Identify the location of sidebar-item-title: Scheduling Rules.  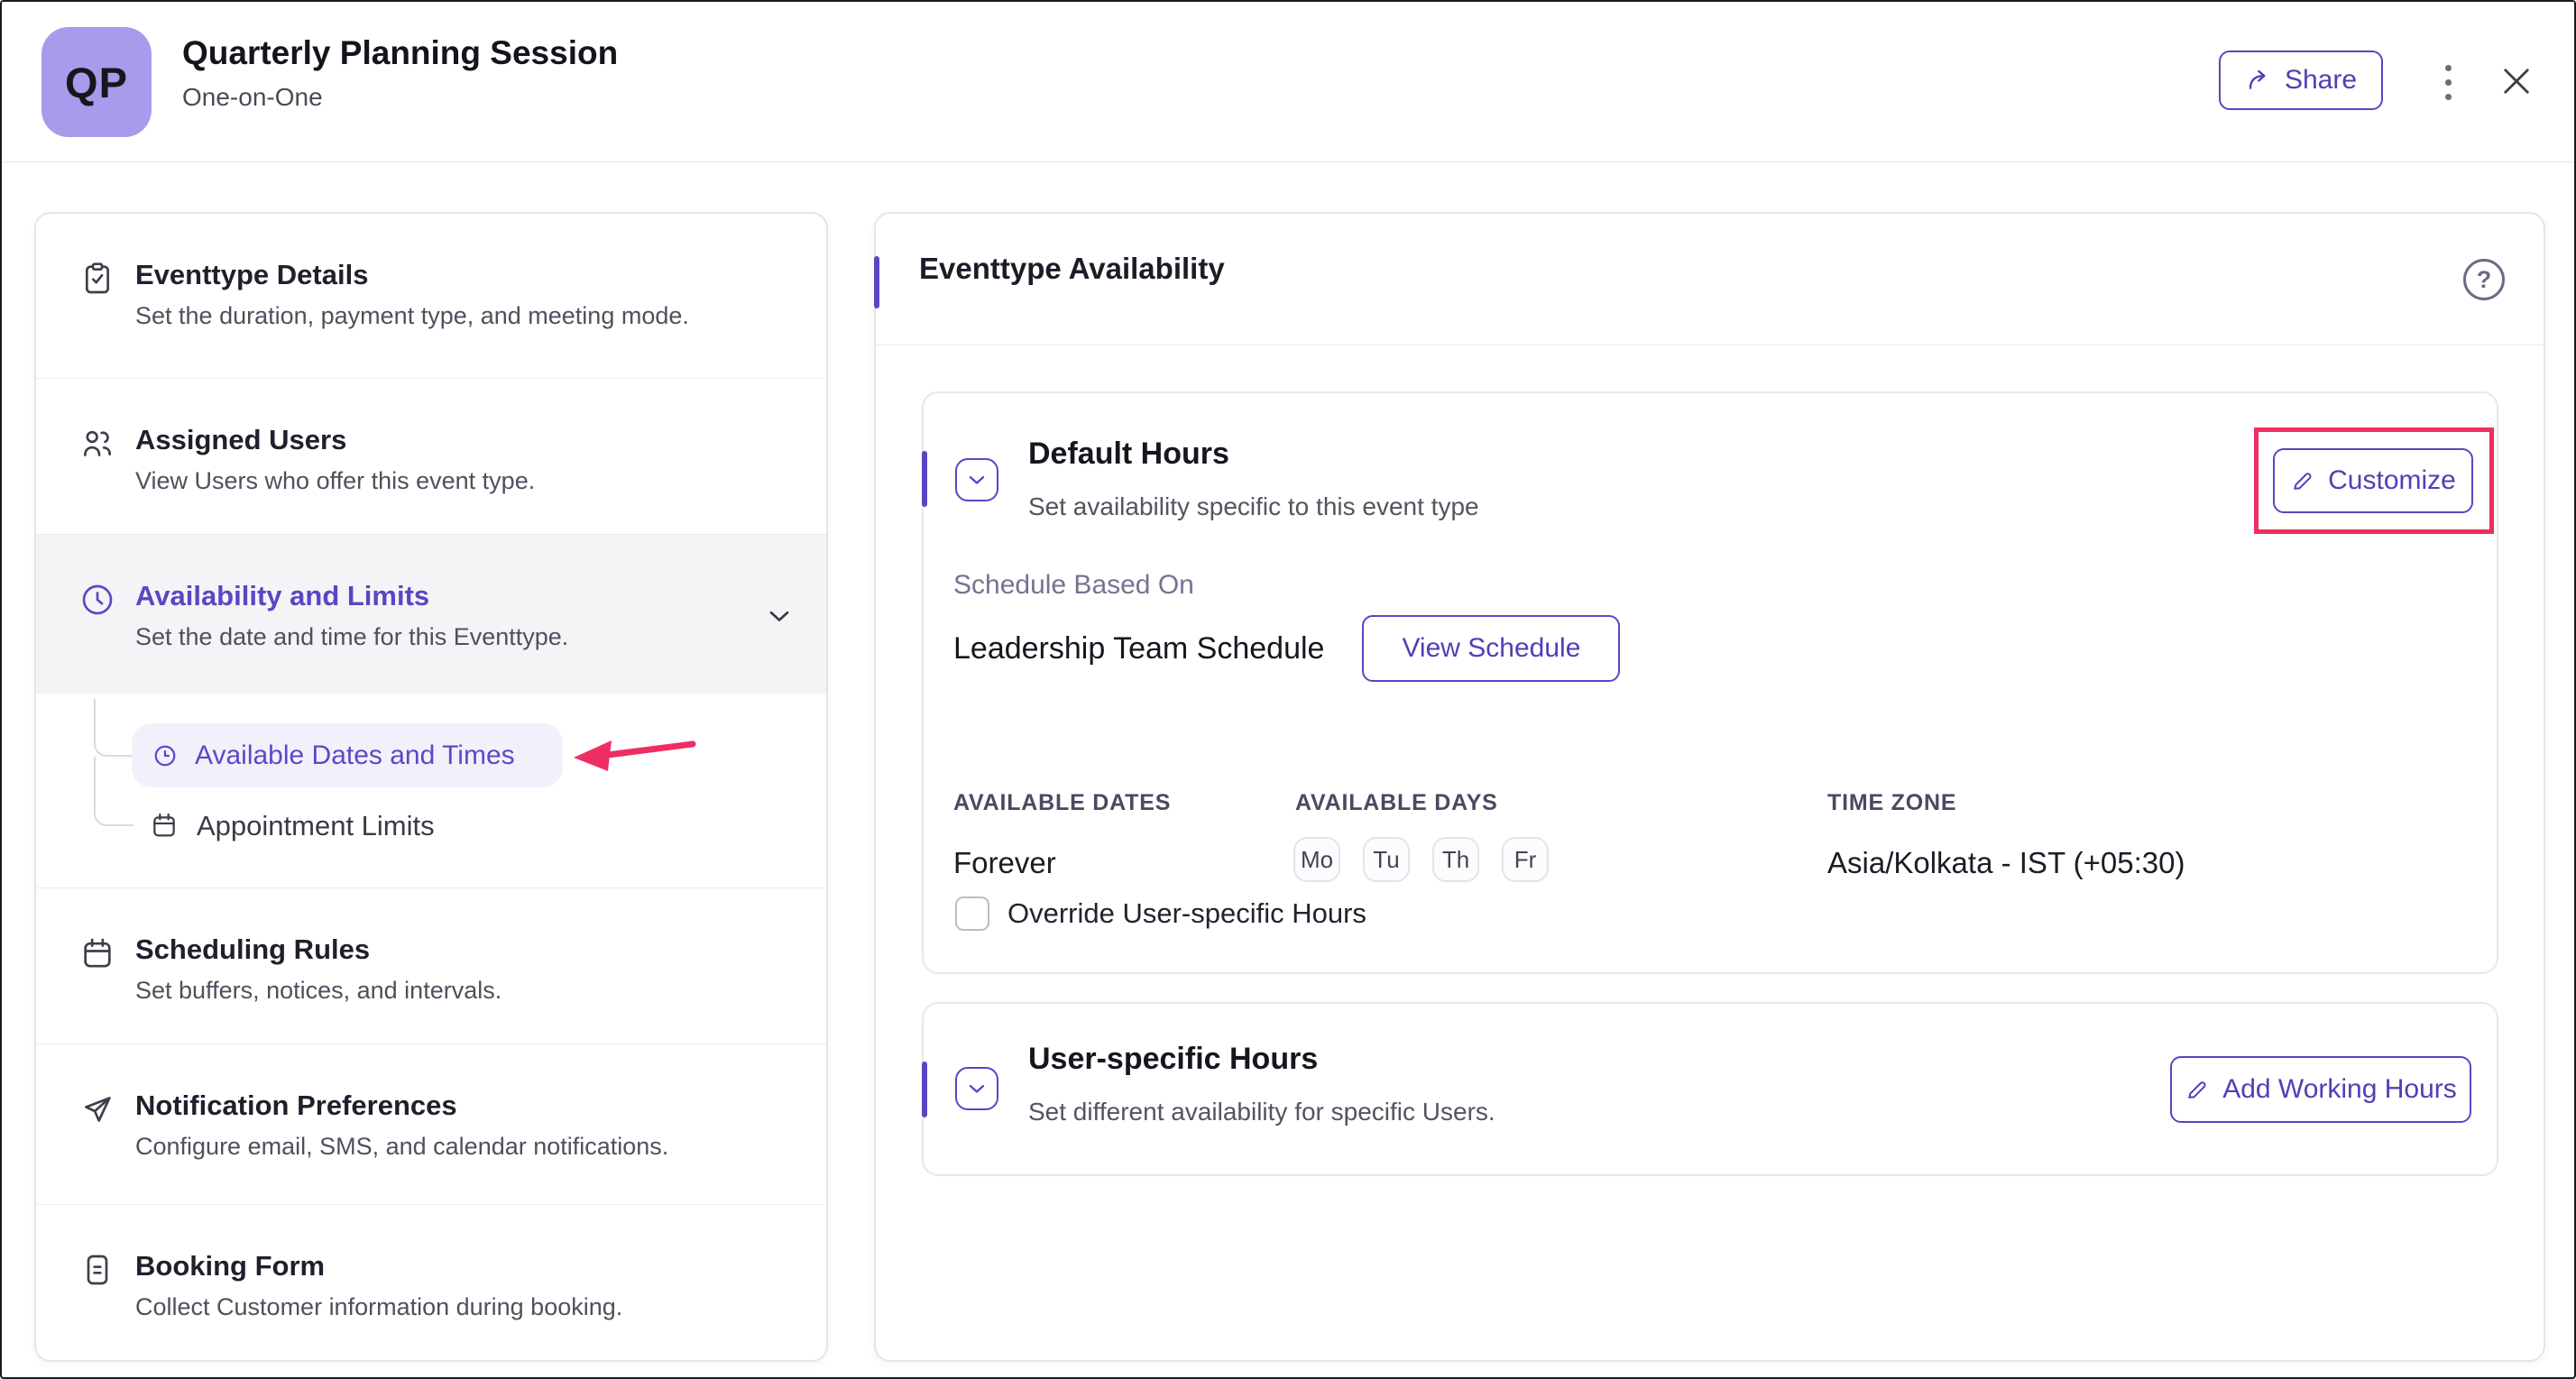
(253, 949).